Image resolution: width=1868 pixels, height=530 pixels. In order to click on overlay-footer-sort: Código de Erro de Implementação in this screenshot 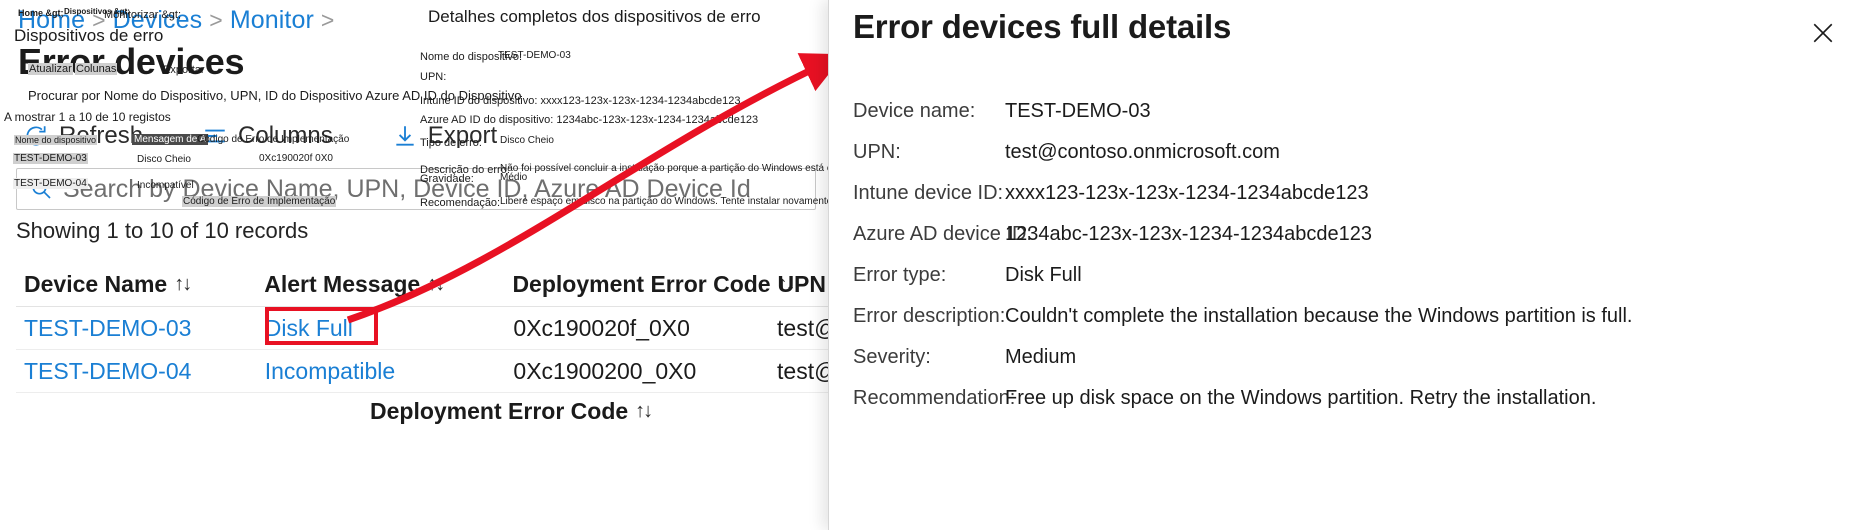, I will do `click(259, 201)`.